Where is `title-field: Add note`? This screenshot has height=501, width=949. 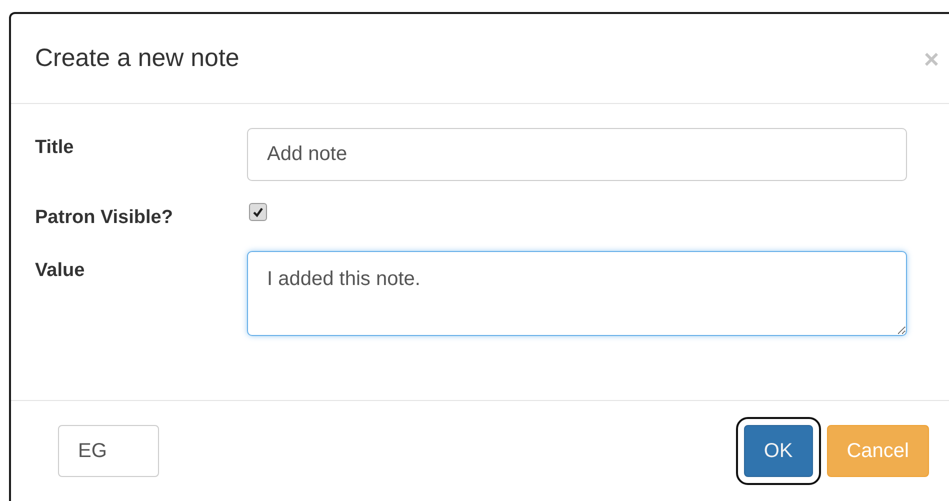 title-field: Add note is located at coordinates (577, 154).